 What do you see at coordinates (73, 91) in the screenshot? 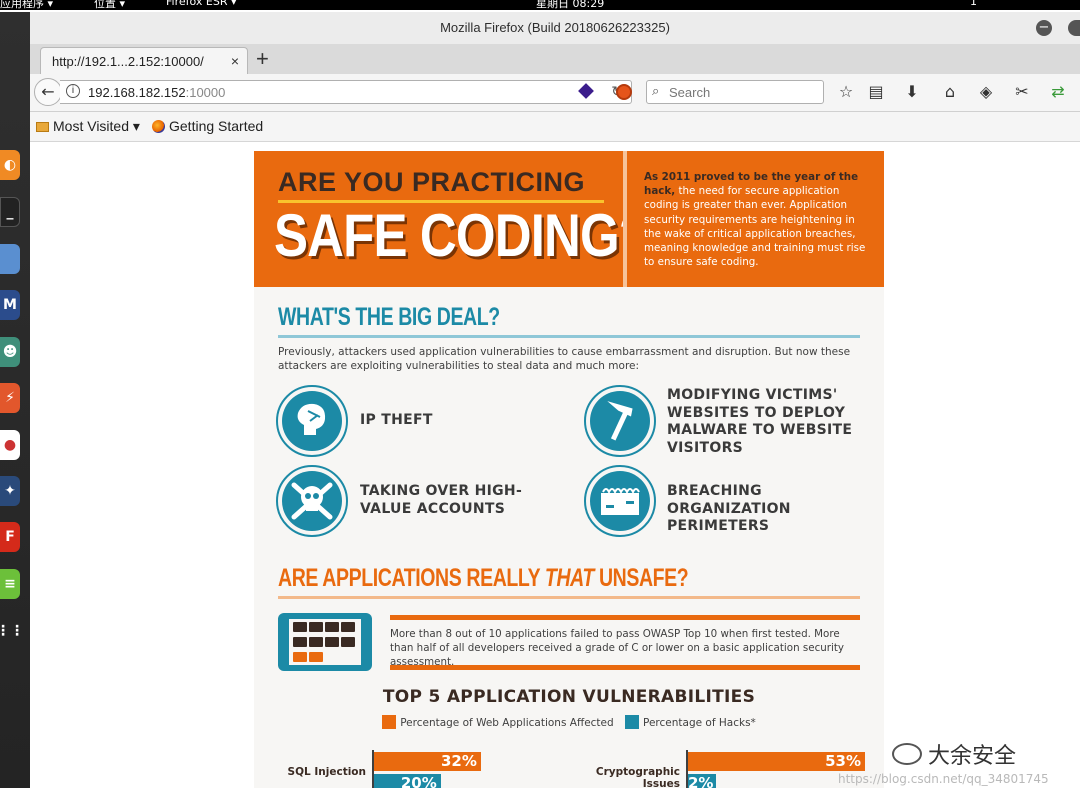
I see `site-info-icon: i` at bounding box center [73, 91].